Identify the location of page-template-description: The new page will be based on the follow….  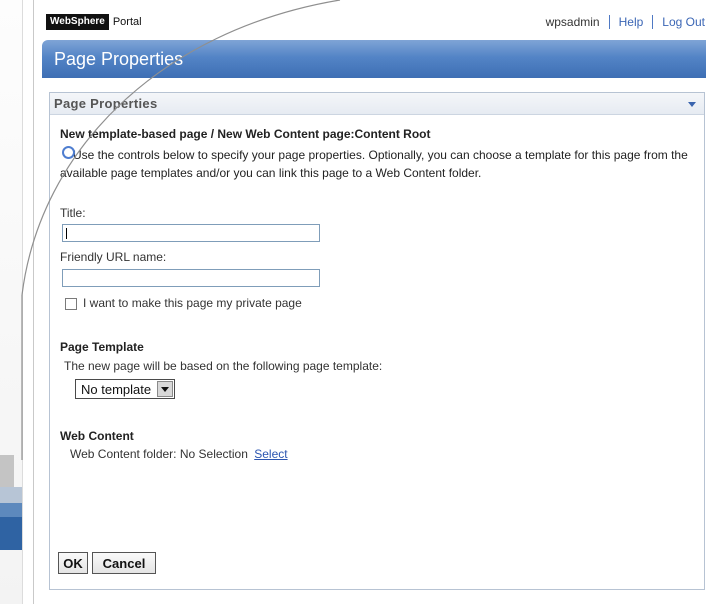
(223, 366).